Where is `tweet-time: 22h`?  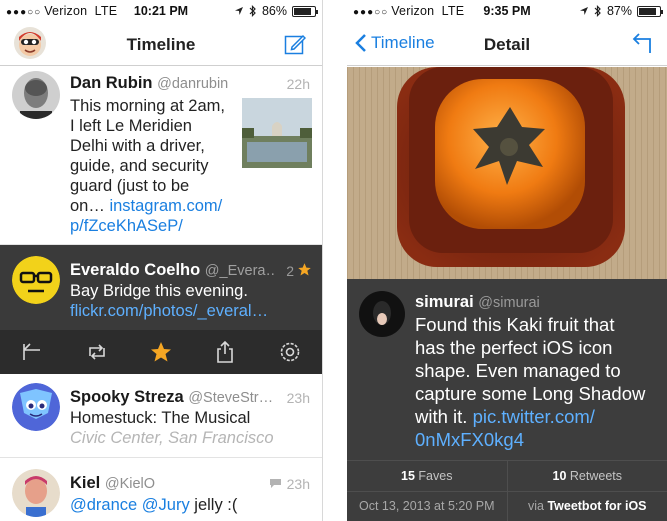
tweet-time: 22h is located at coordinates (298, 84).